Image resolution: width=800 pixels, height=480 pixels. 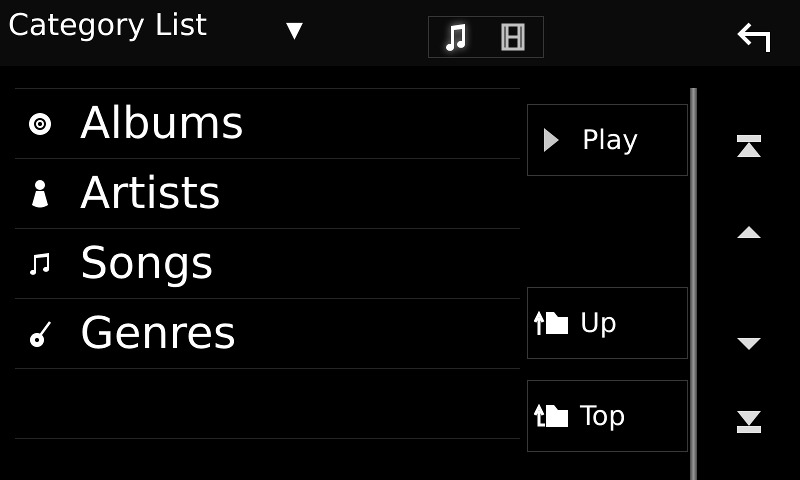 What do you see at coordinates (158, 333) in the screenshot?
I see `category-label: Genres` at bounding box center [158, 333].